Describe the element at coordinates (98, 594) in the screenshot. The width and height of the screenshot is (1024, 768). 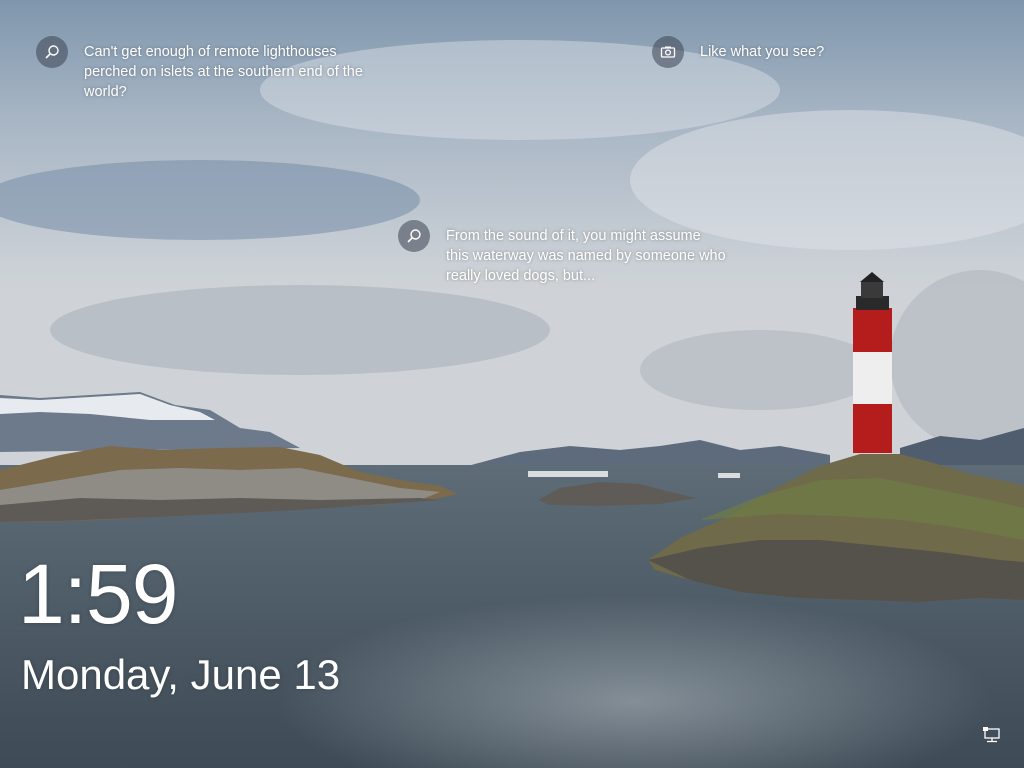
I see `lockscreen-time: 1:59` at that location.